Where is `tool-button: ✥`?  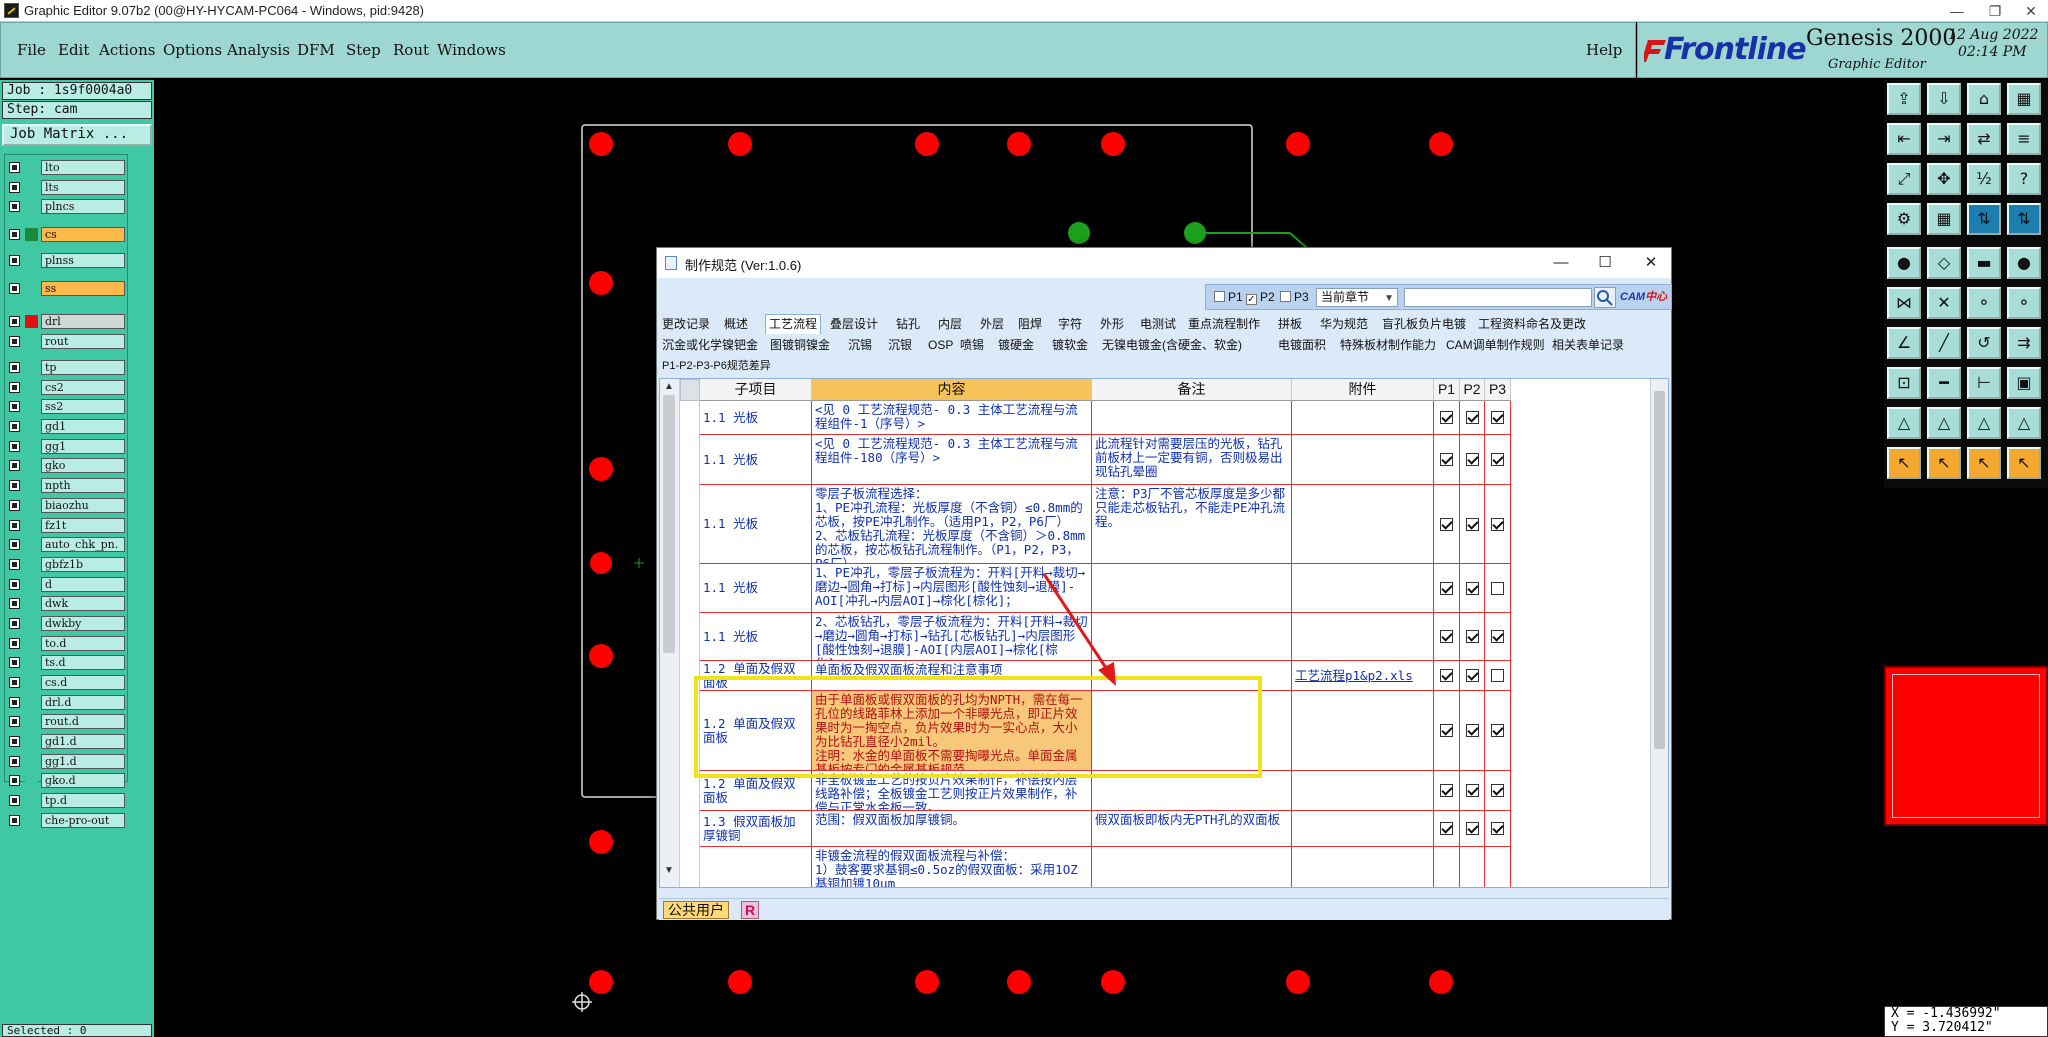 tool-button: ✥ is located at coordinates (1944, 179).